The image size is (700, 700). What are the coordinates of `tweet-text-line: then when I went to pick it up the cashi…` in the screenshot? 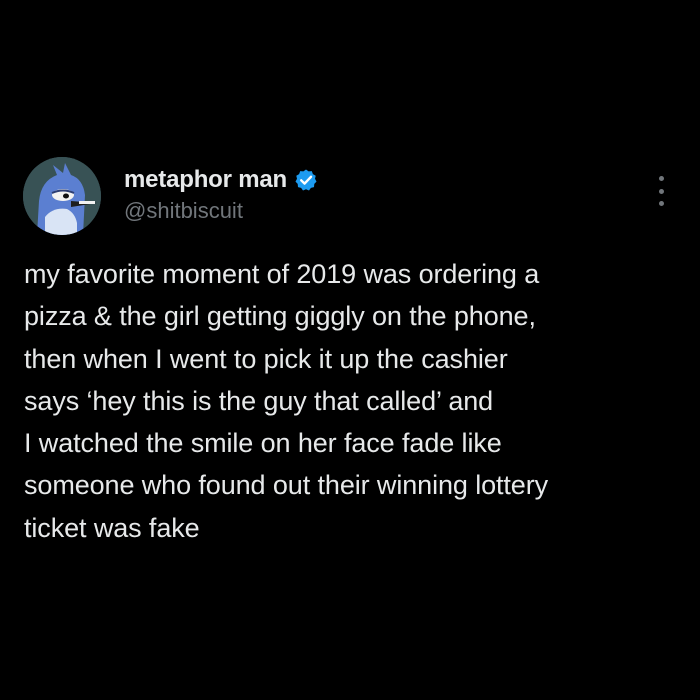 It's located at (266, 358).